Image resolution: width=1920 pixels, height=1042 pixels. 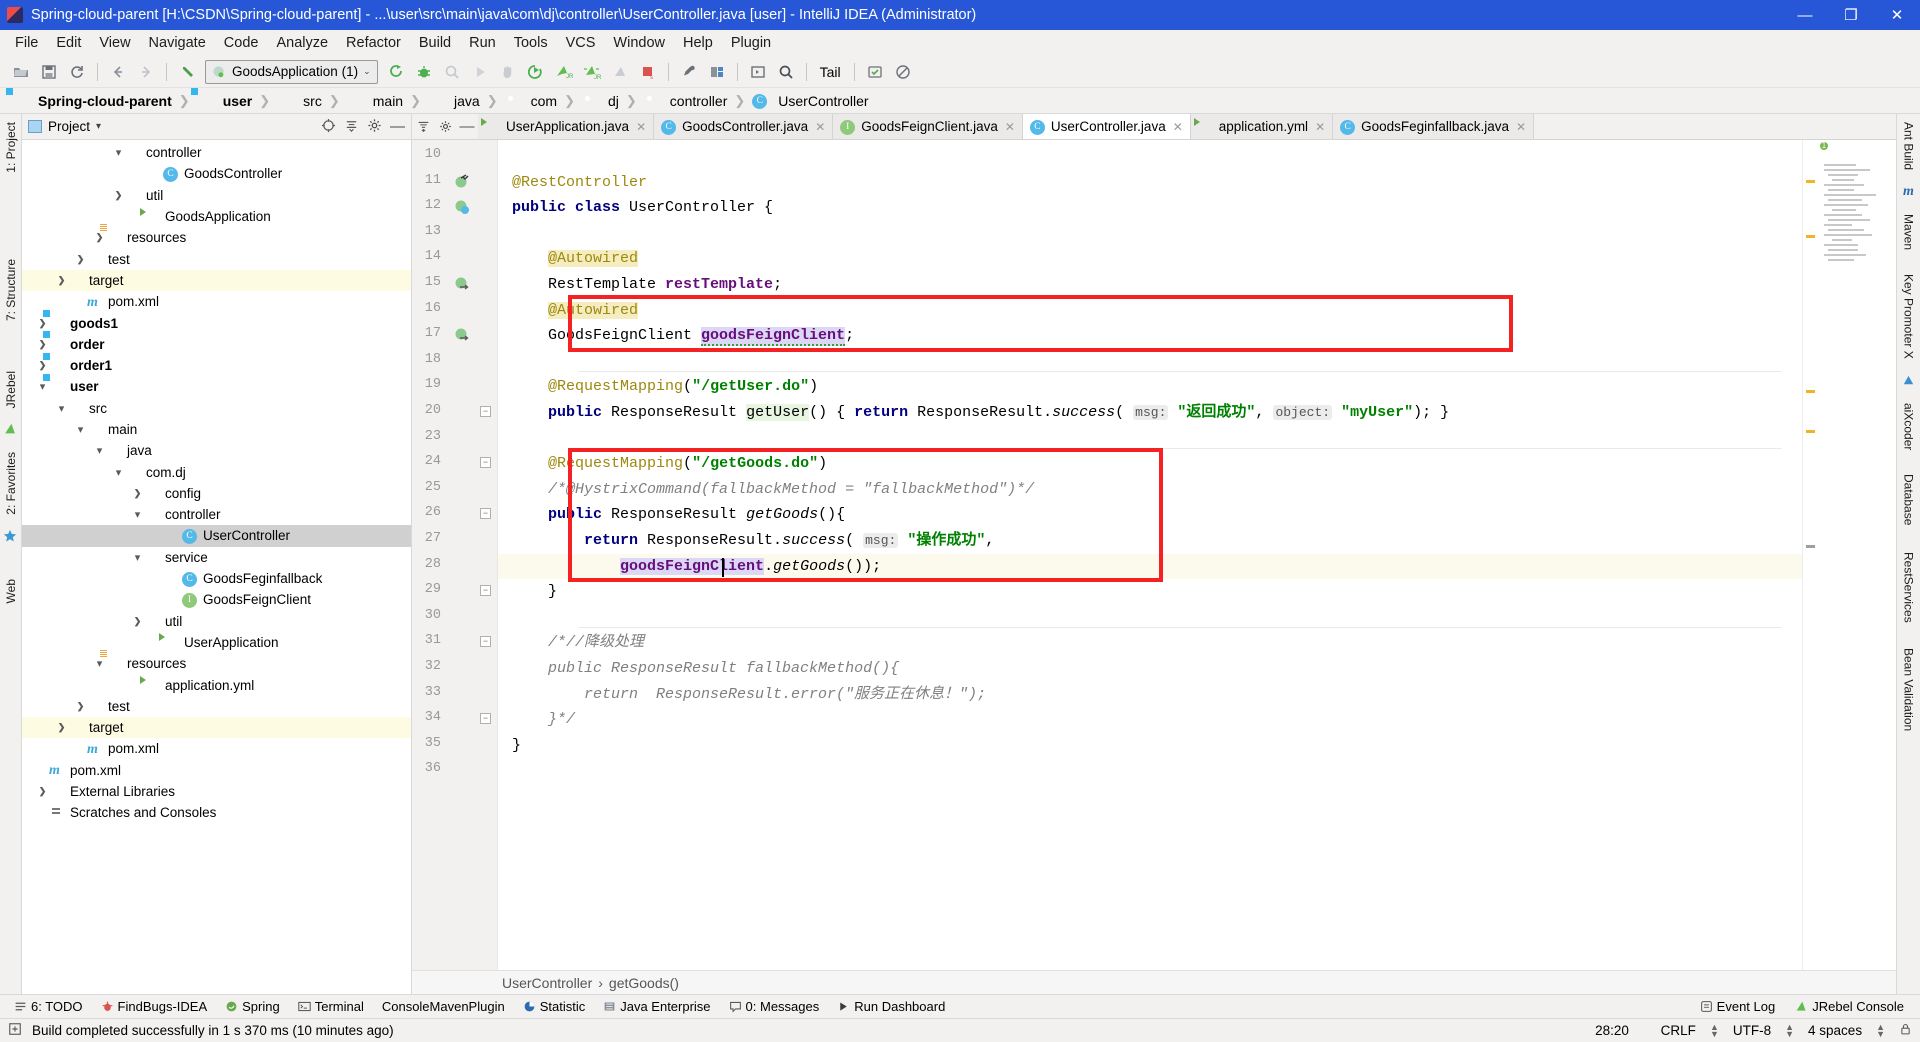 What do you see at coordinates (11, 290) in the screenshot?
I see `rail-item-structure: 7: Structure` at bounding box center [11, 290].